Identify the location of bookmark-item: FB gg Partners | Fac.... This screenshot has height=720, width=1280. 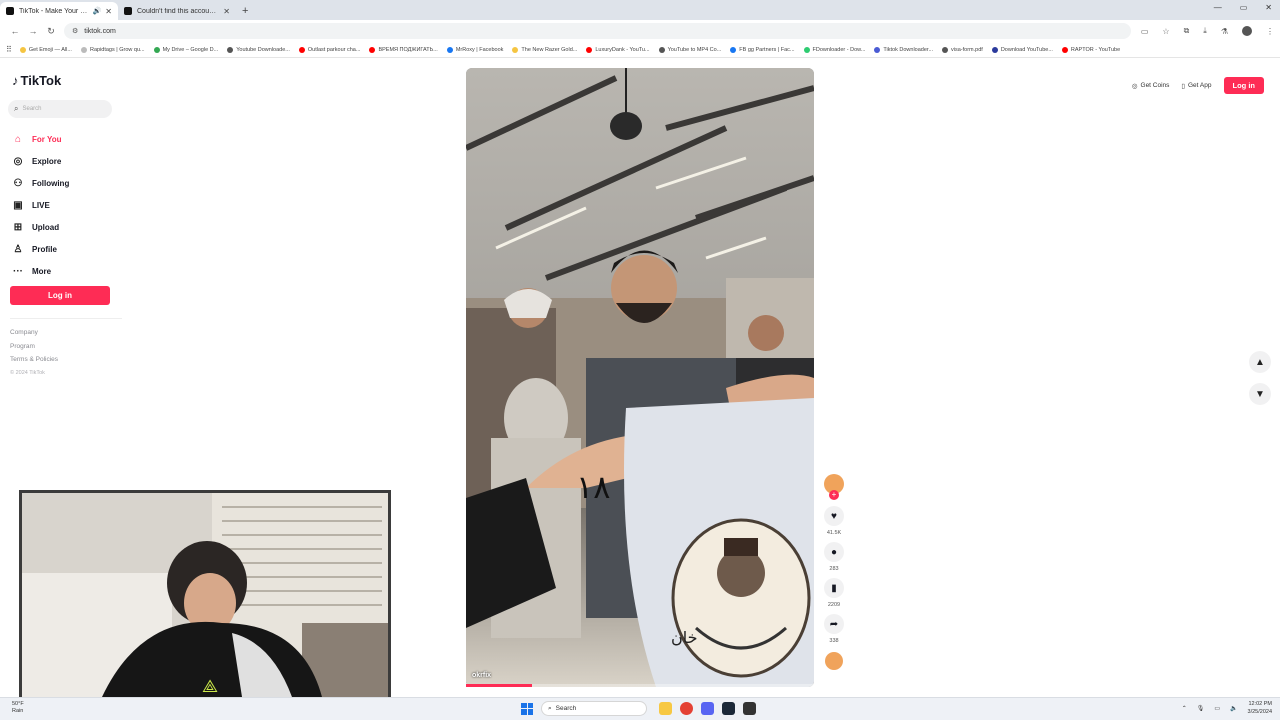
(762, 49).